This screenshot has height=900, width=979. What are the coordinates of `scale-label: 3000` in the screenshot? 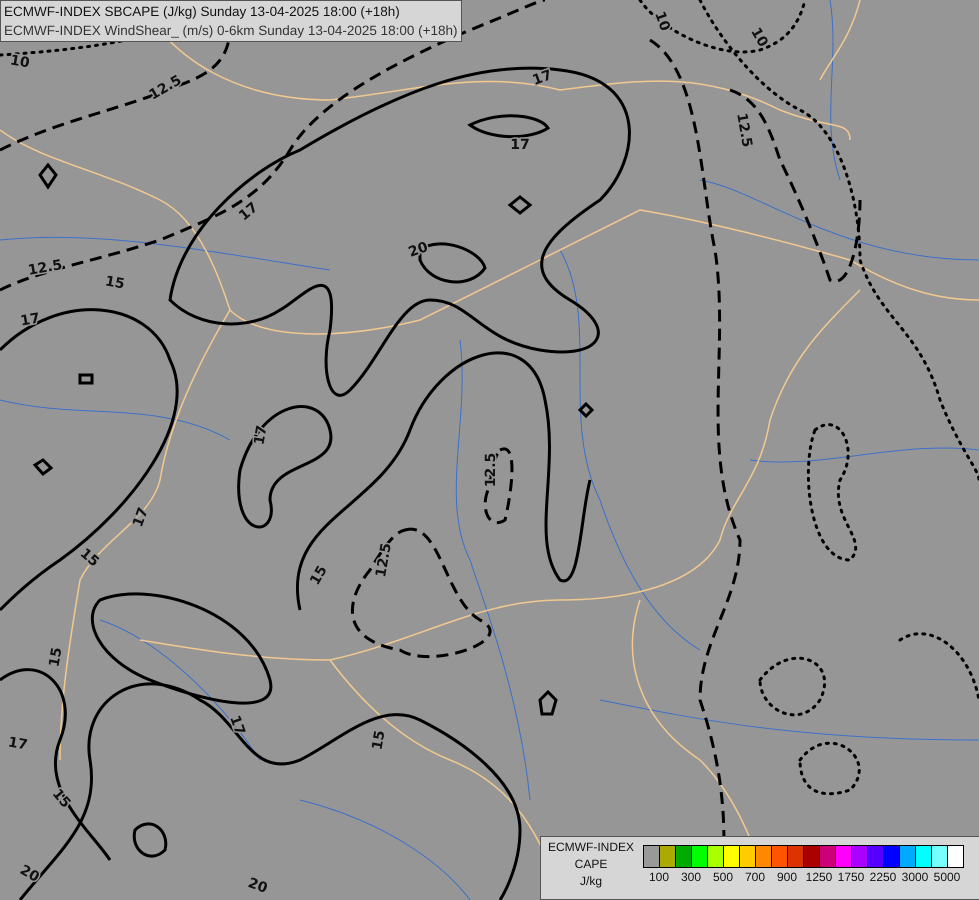 It's located at (915, 877).